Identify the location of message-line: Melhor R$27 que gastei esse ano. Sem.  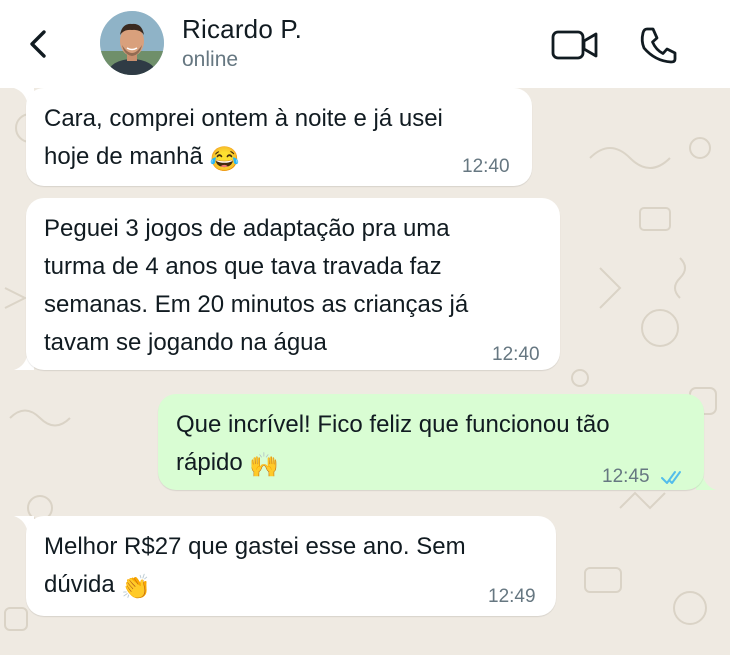
(255, 546).